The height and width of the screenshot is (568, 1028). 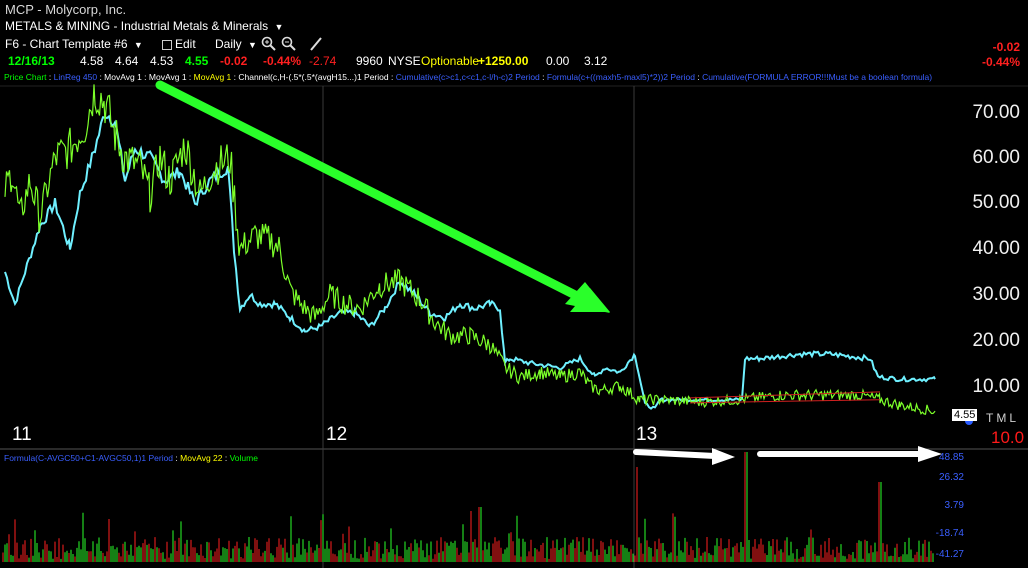 I want to click on x-axis-label: 11, so click(x=22, y=434).